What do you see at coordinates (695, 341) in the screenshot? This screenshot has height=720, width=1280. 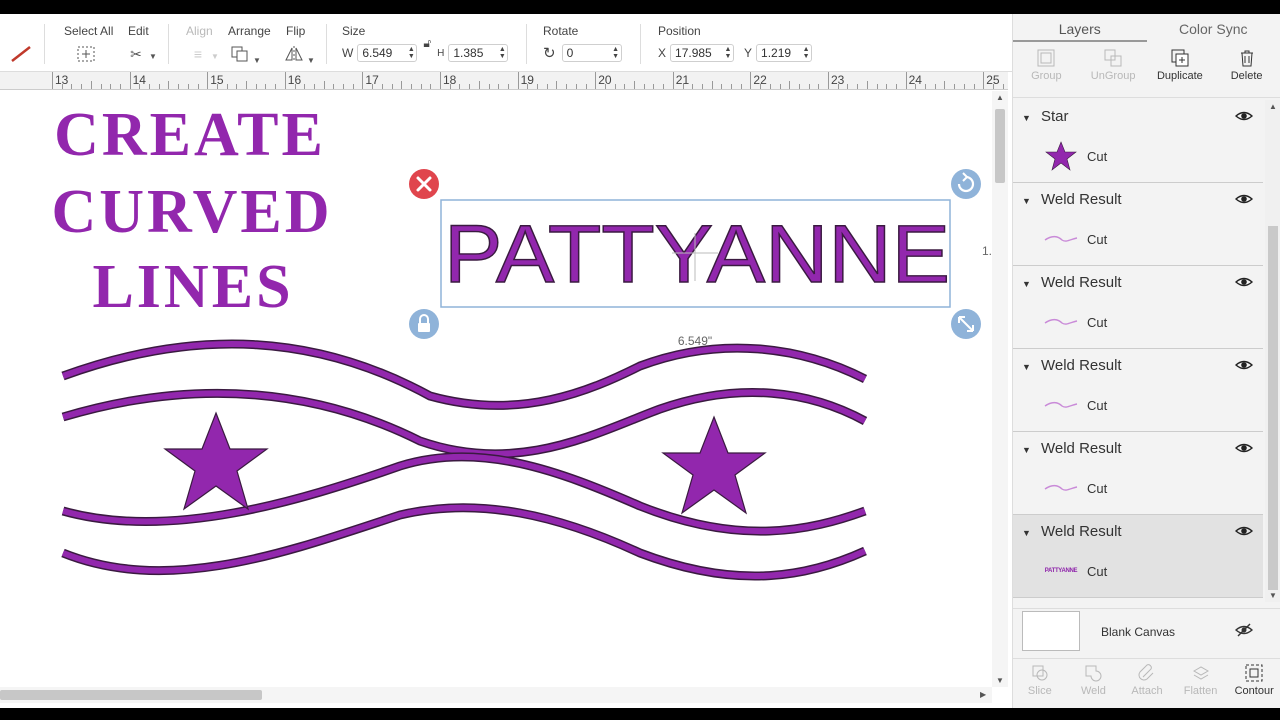 I see `width-readout: 6.549"` at bounding box center [695, 341].